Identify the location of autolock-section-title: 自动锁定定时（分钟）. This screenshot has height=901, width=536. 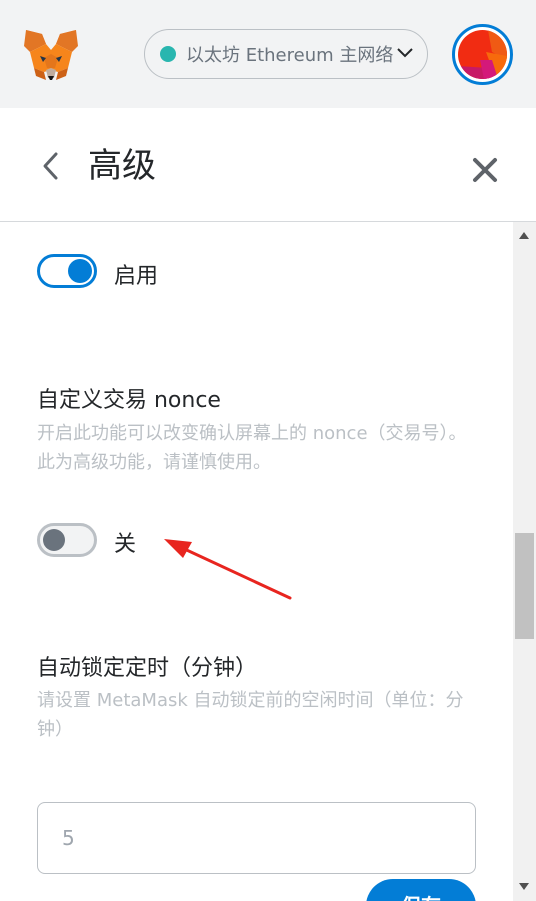
(147, 668).